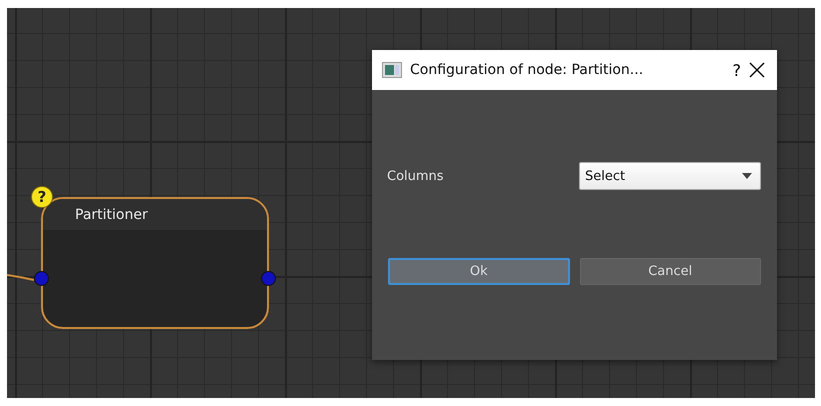 Image resolution: width=821 pixels, height=406 pixels. What do you see at coordinates (42, 197) in the screenshot?
I see `warning-badge: ?` at bounding box center [42, 197].